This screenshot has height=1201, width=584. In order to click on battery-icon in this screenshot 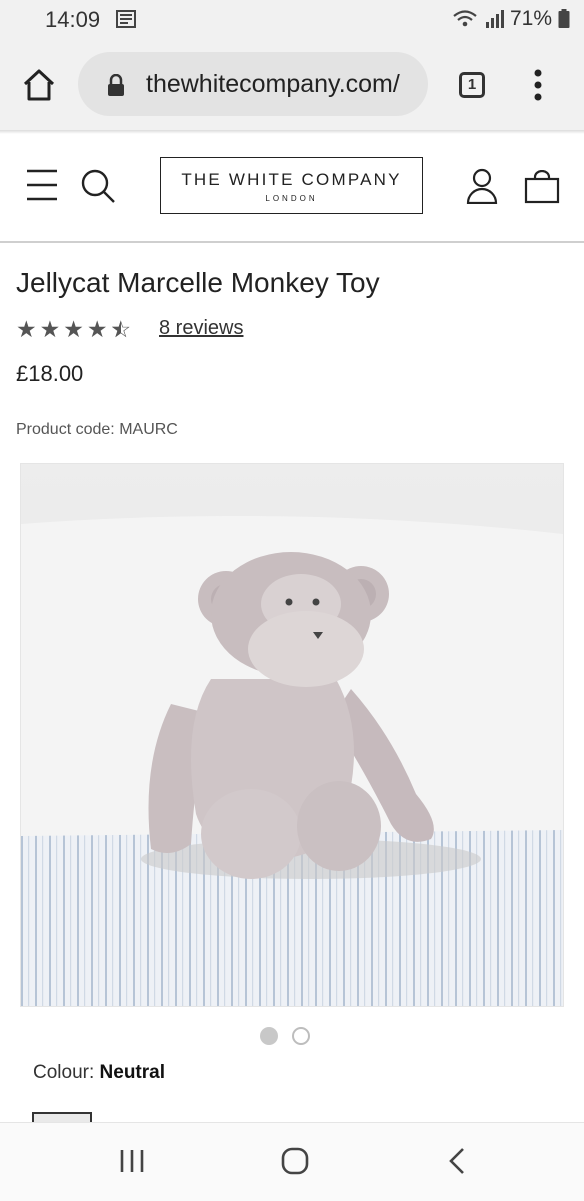, I will do `click(564, 18)`.